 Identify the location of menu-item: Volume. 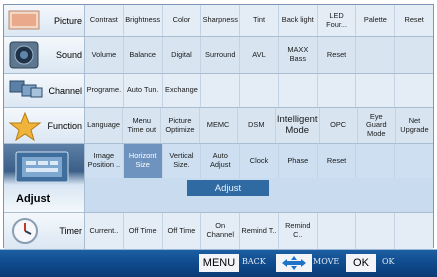
(104, 55).